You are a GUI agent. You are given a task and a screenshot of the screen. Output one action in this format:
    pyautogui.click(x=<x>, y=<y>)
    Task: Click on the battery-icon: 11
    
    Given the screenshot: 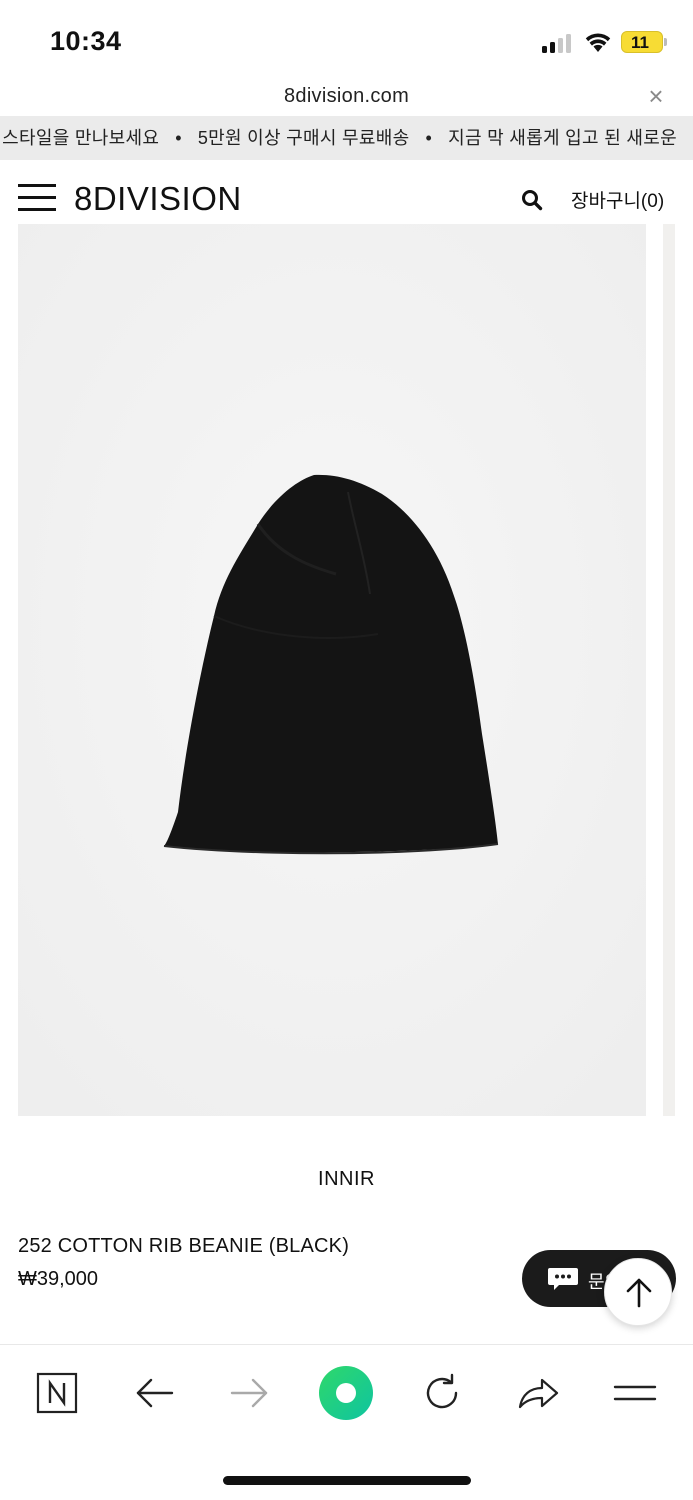 What is the action you would take?
    pyautogui.click(x=642, y=42)
    